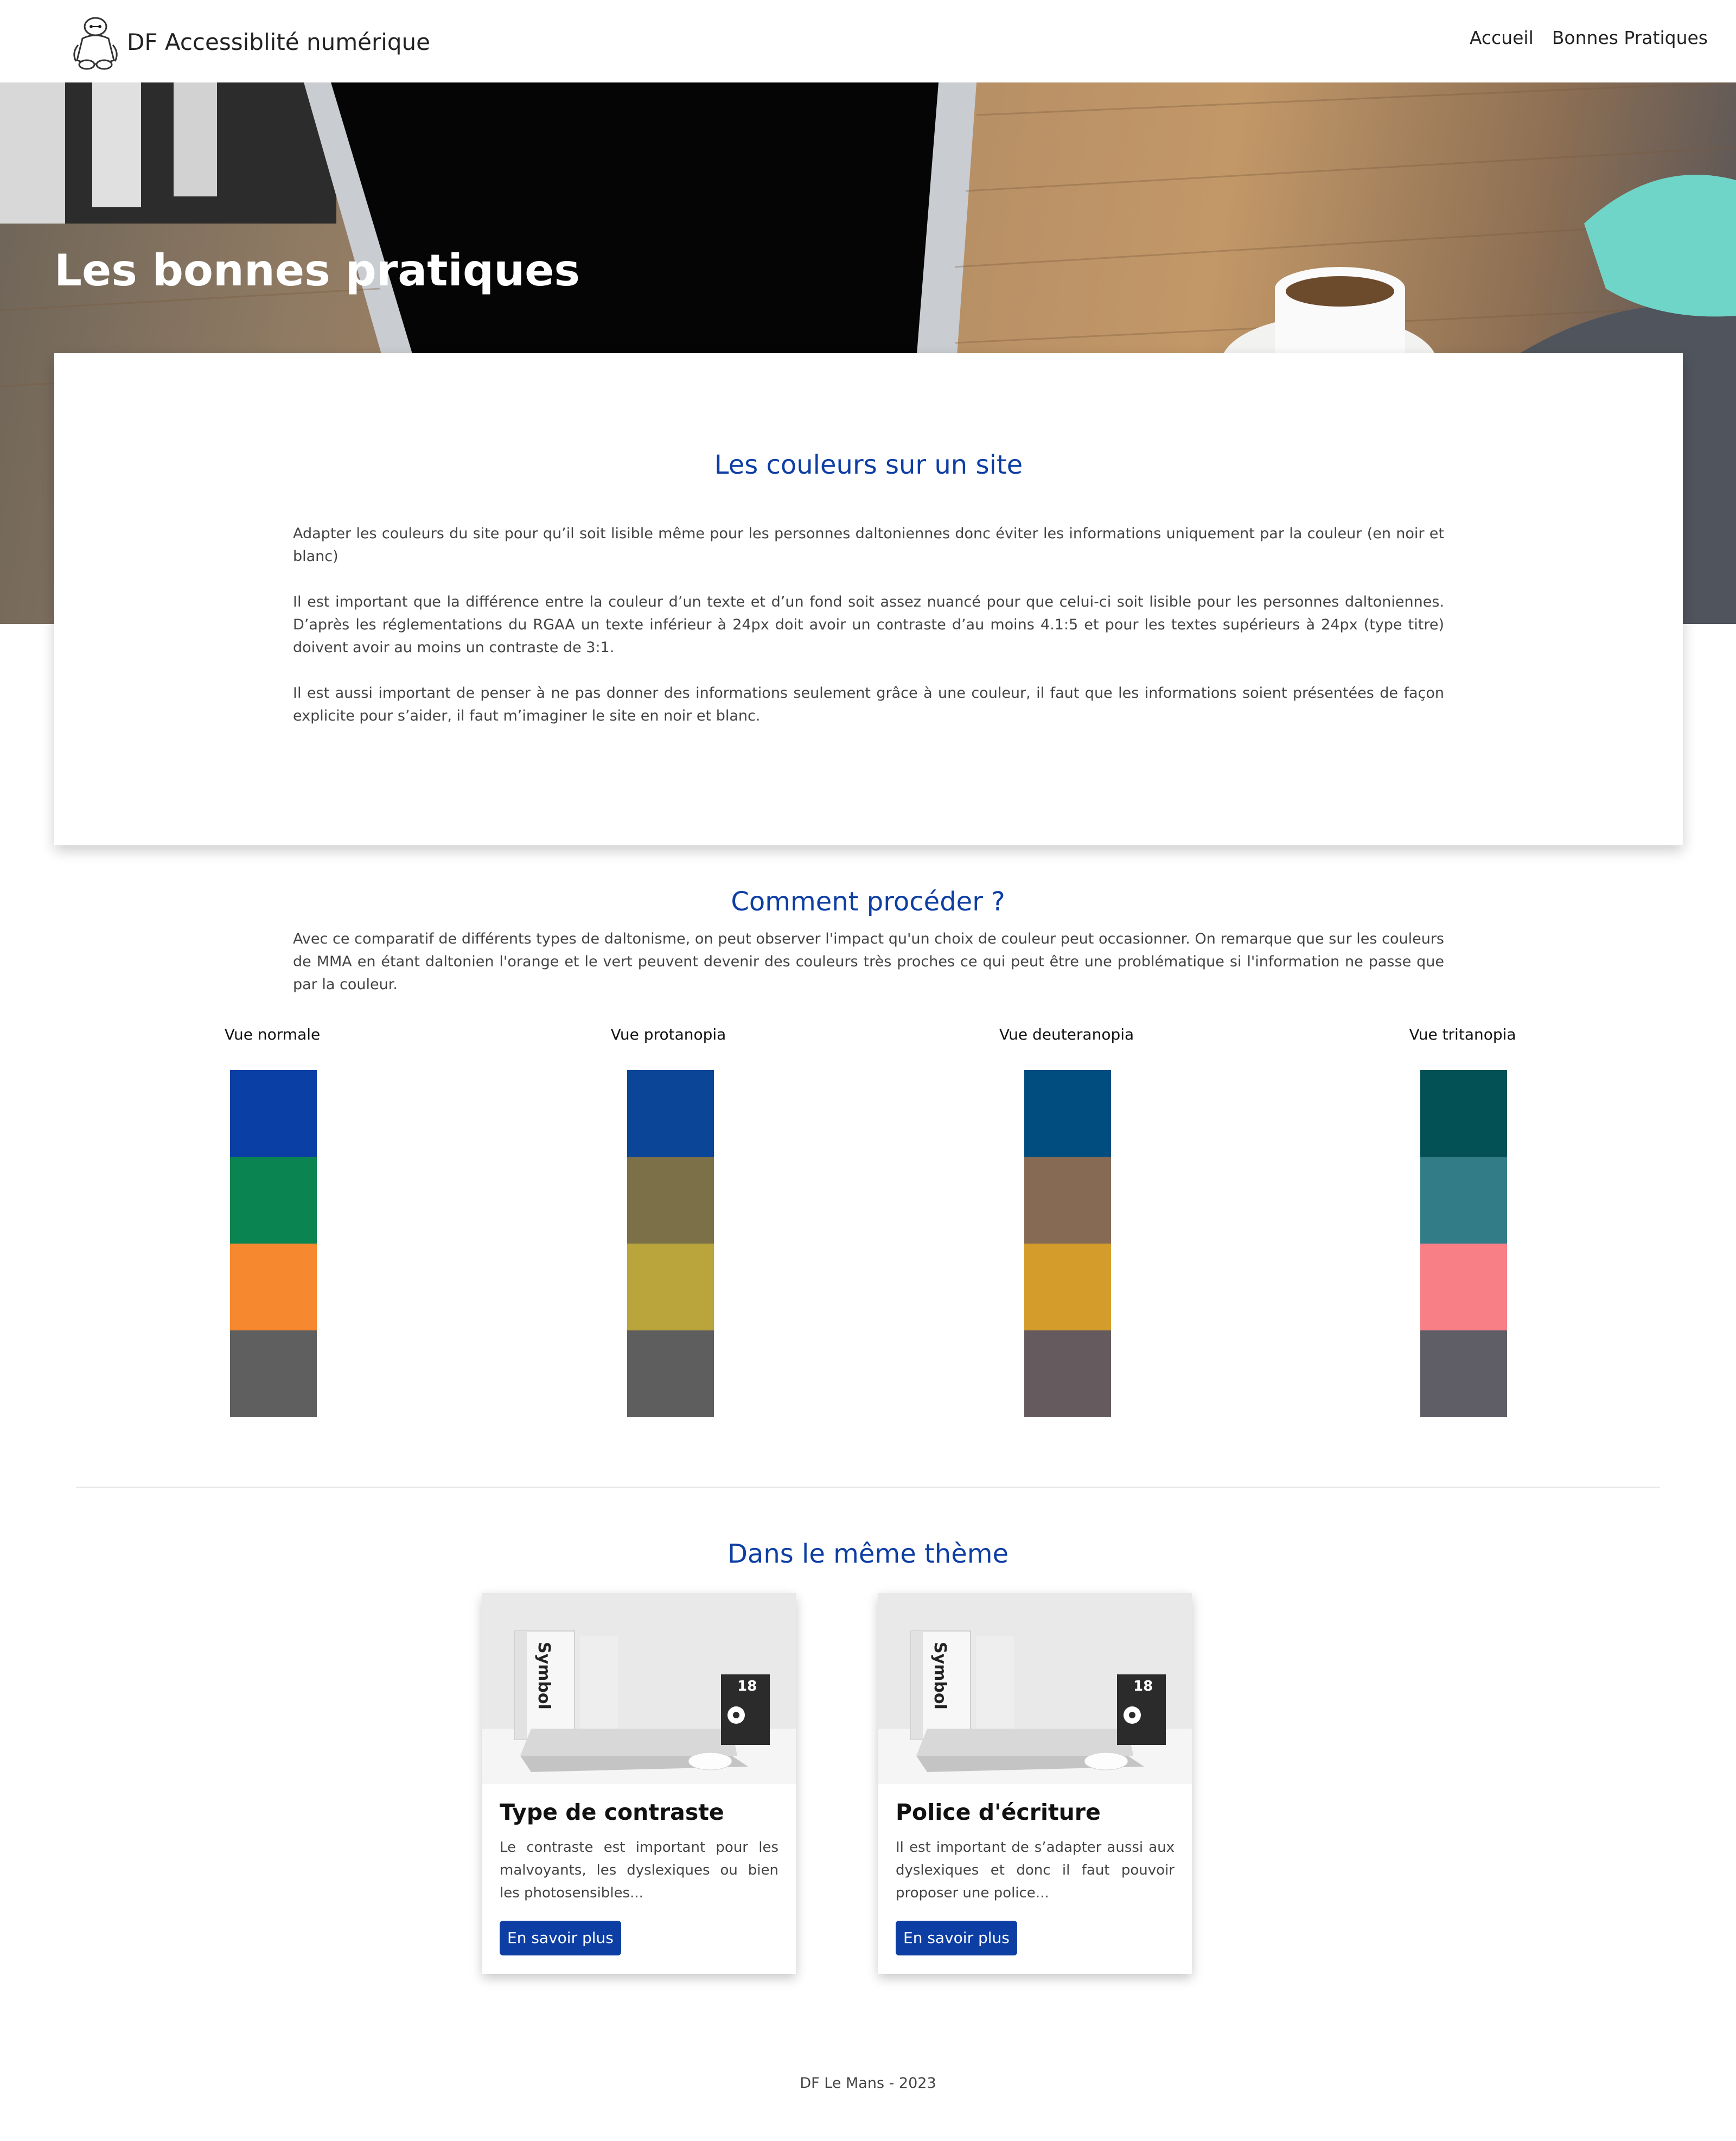 The height and width of the screenshot is (2141, 1736). Describe the element at coordinates (1066, 1034) in the screenshot. I see `vision-label: Vue deuteranopia` at that location.